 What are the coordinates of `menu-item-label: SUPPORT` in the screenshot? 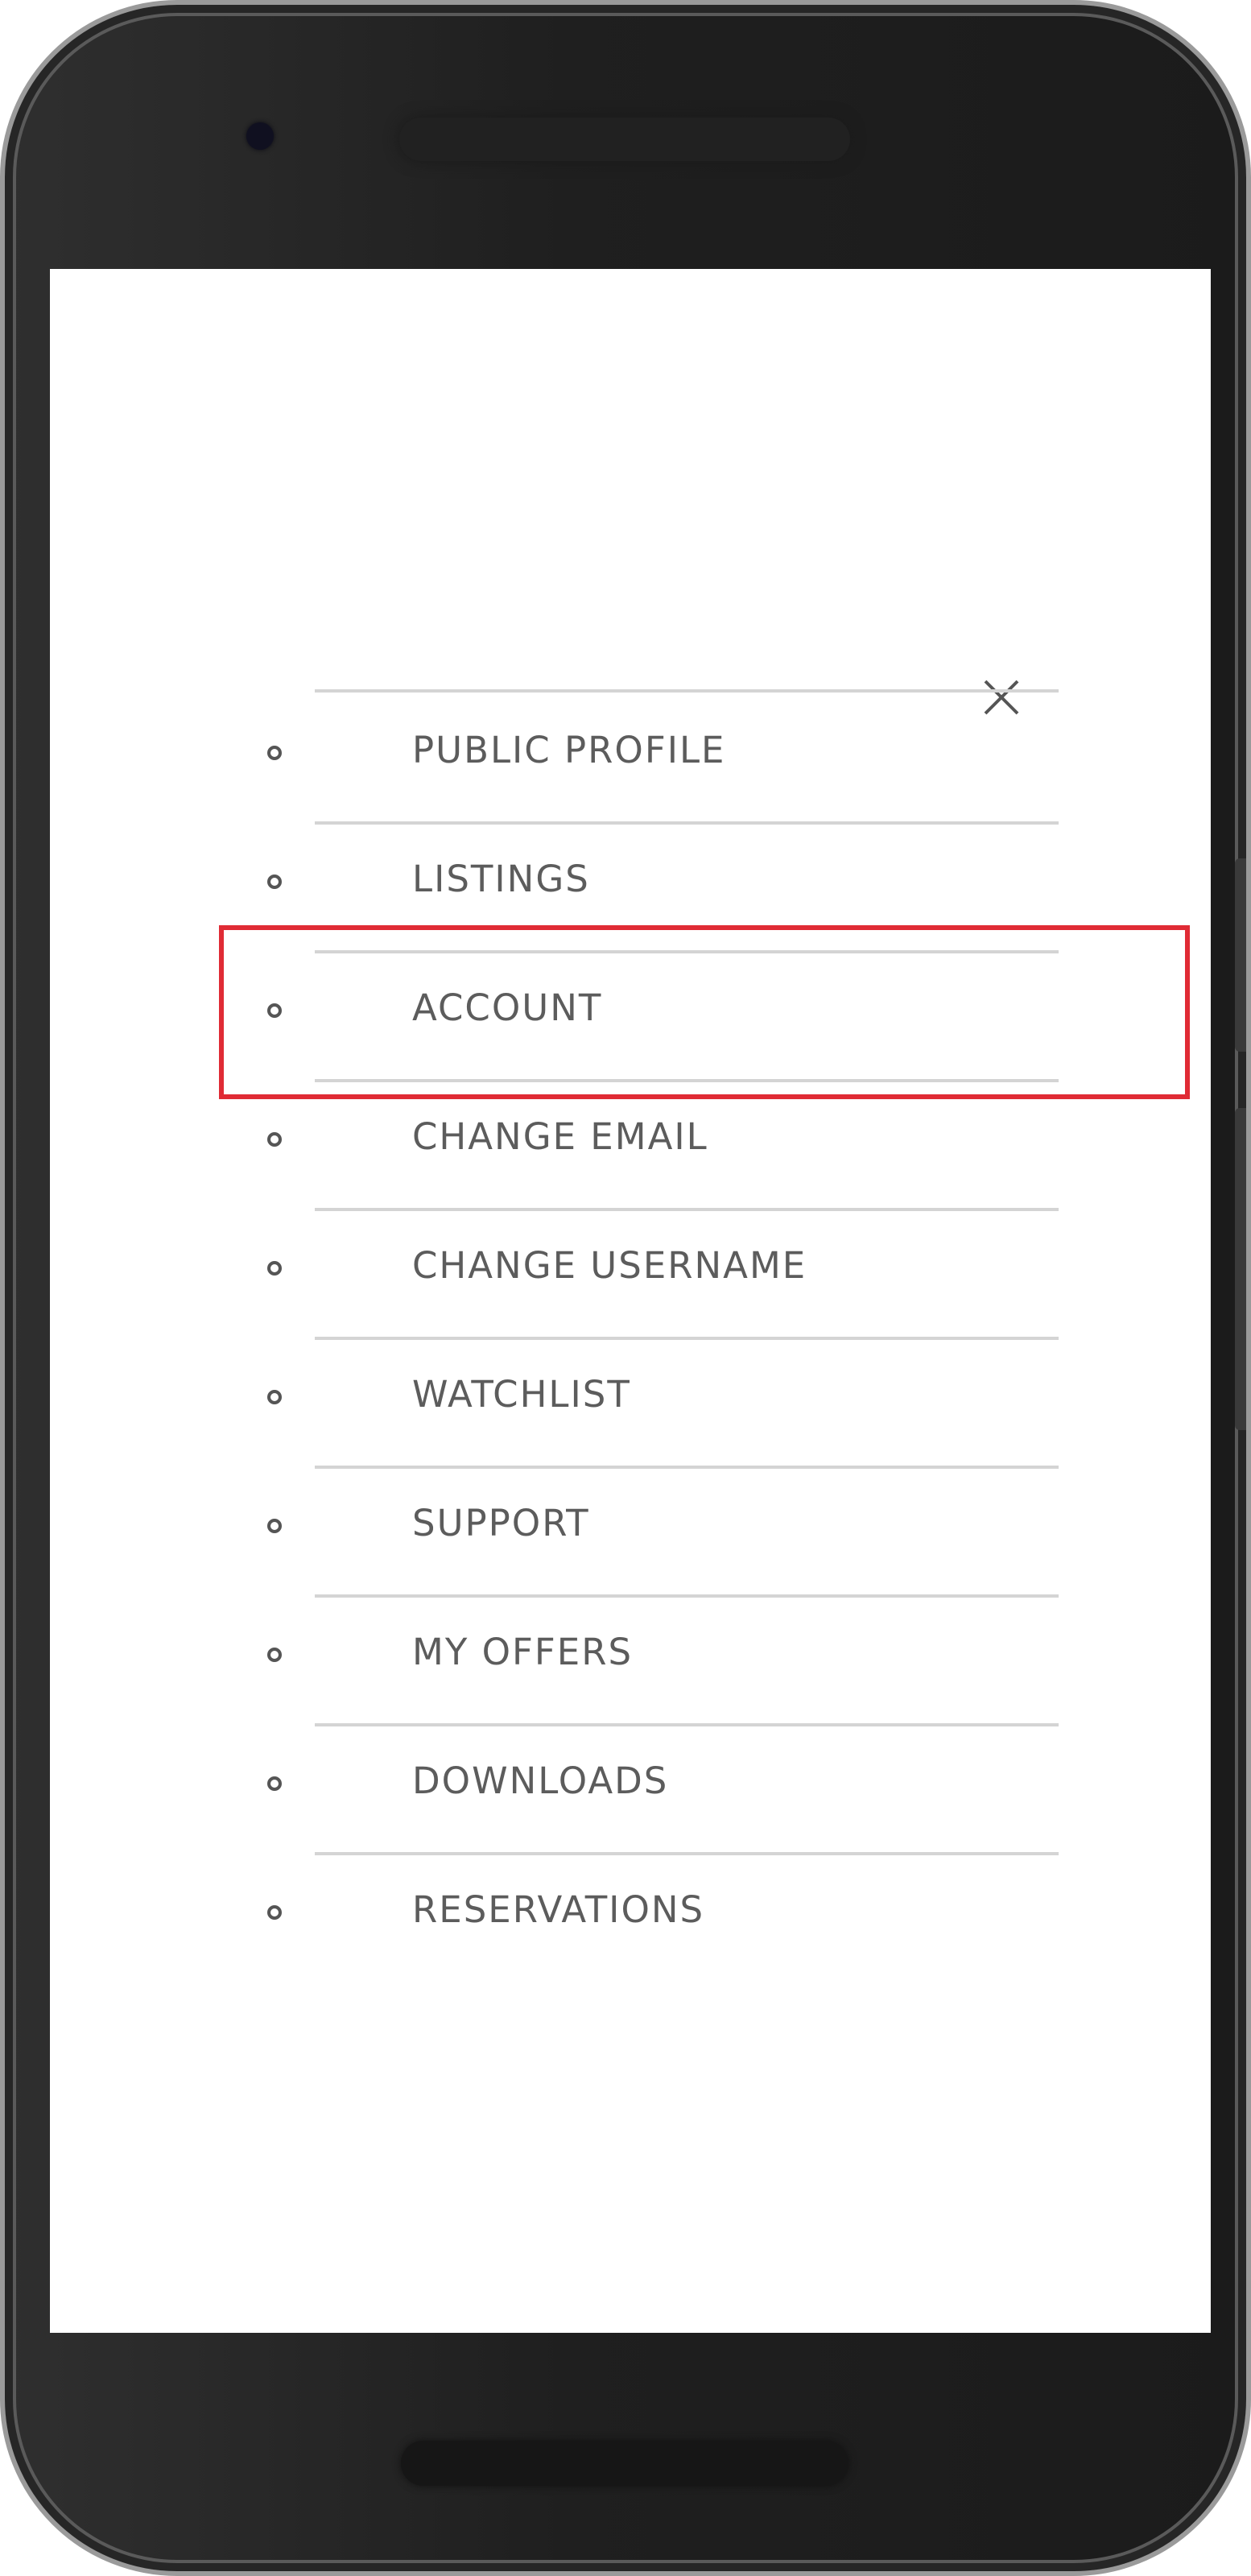 It's located at (501, 1523).